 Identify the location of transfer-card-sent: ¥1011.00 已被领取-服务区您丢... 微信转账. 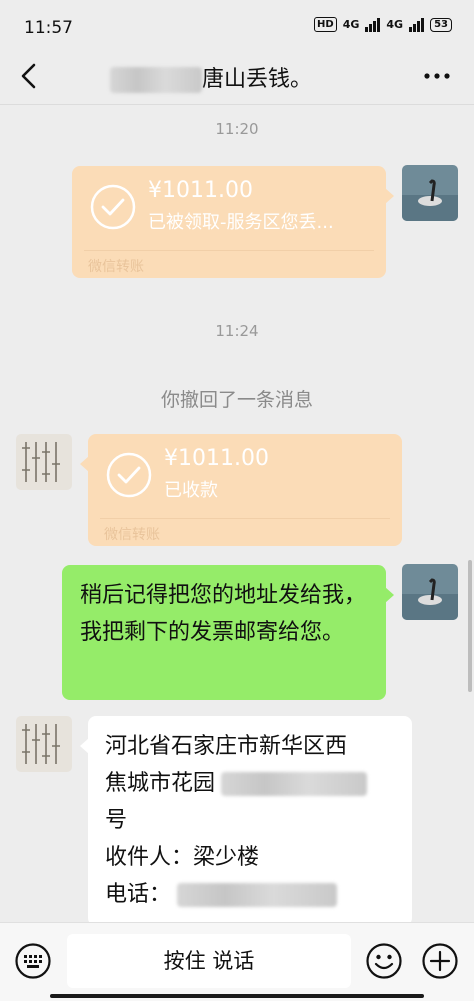
(233, 222).